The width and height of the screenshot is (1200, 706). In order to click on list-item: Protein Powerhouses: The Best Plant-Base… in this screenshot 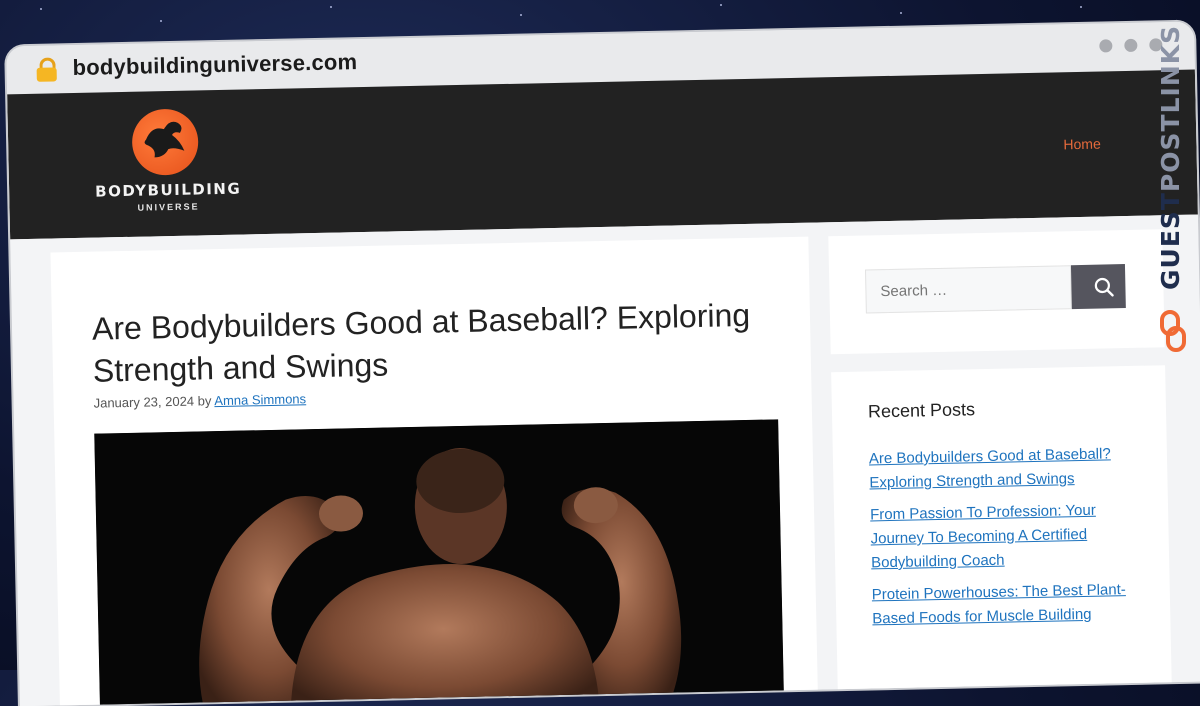, I will do `click(1007, 605)`.